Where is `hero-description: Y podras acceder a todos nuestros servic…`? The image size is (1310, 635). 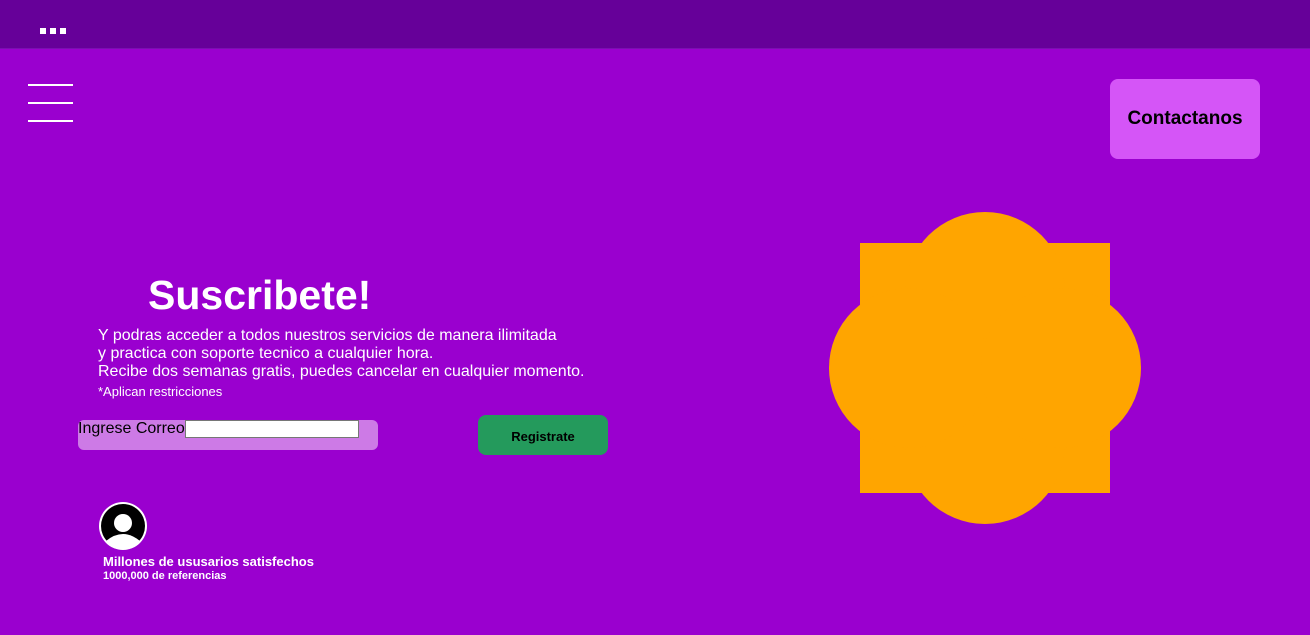
hero-description: Y podras acceder a todos nuestros servic… is located at coordinates (341, 354).